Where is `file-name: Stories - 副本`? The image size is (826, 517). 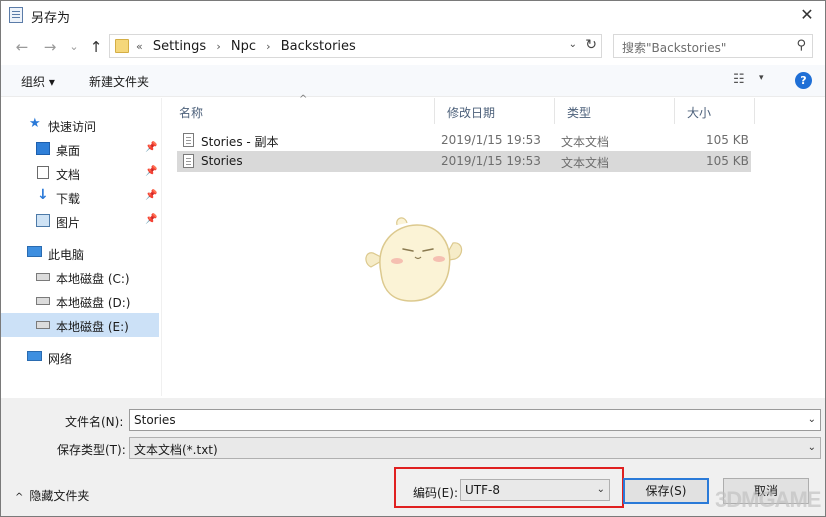
file-name: Stories - 副本 is located at coordinates (240, 142).